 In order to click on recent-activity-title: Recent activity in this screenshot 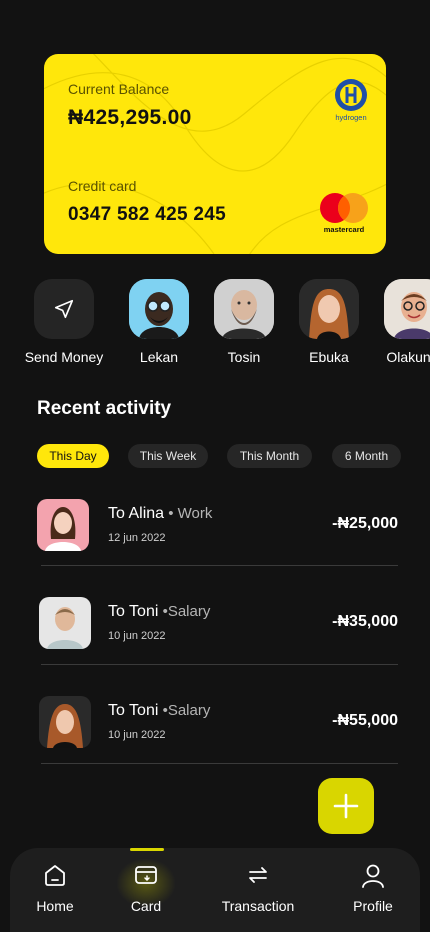, I will do `click(104, 408)`.